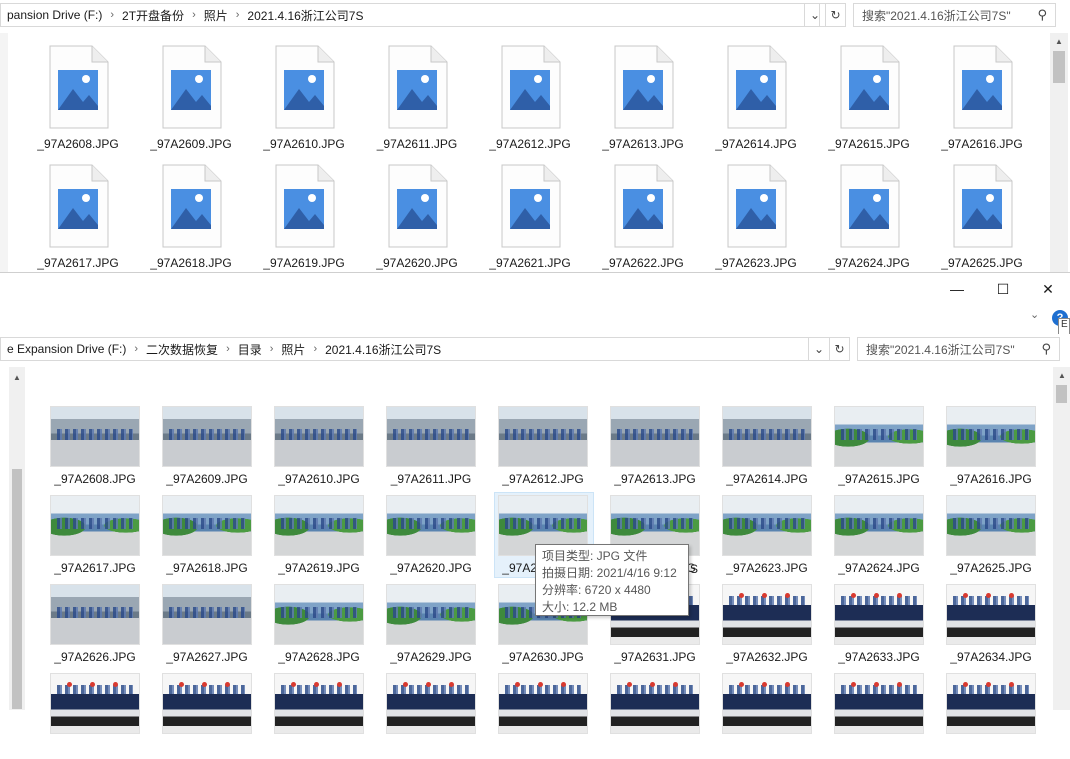 This screenshot has height=759, width=1070. Describe the element at coordinates (1034, 314) in the screenshot. I see `ribbon-expand-chevron-icon: ⌄` at that location.